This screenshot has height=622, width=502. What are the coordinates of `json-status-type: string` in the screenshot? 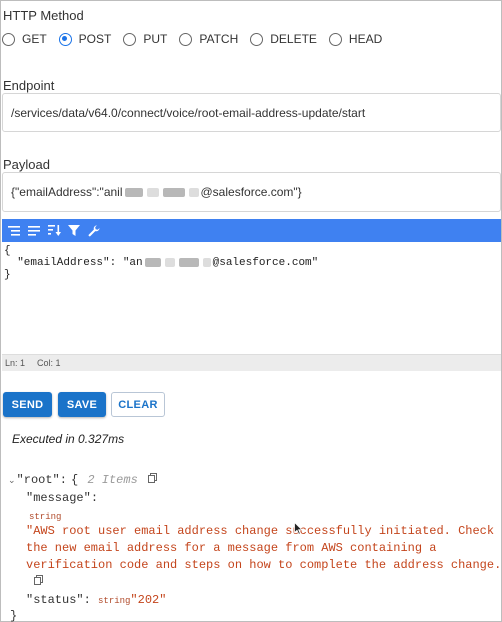 It's located at (114, 601).